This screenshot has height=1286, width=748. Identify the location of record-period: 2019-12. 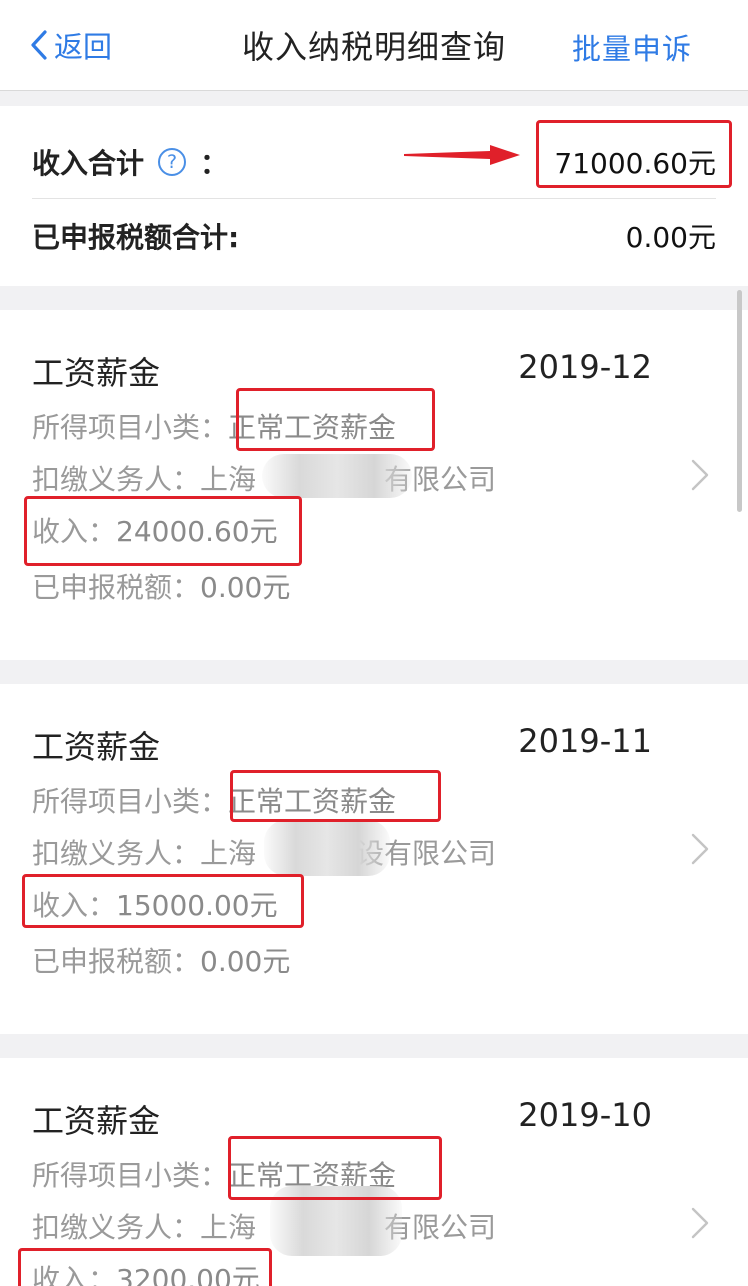
(585, 367).